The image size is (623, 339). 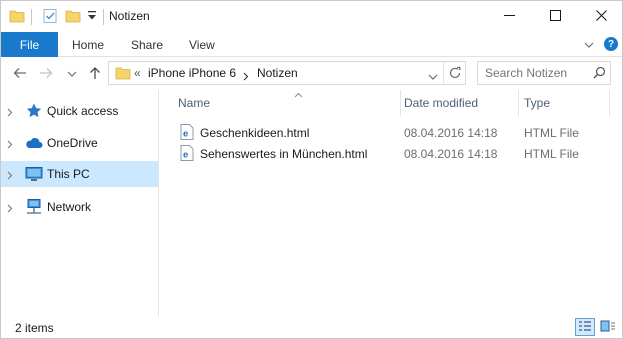 What do you see at coordinates (443, 73) in the screenshot?
I see `address-separator` at bounding box center [443, 73].